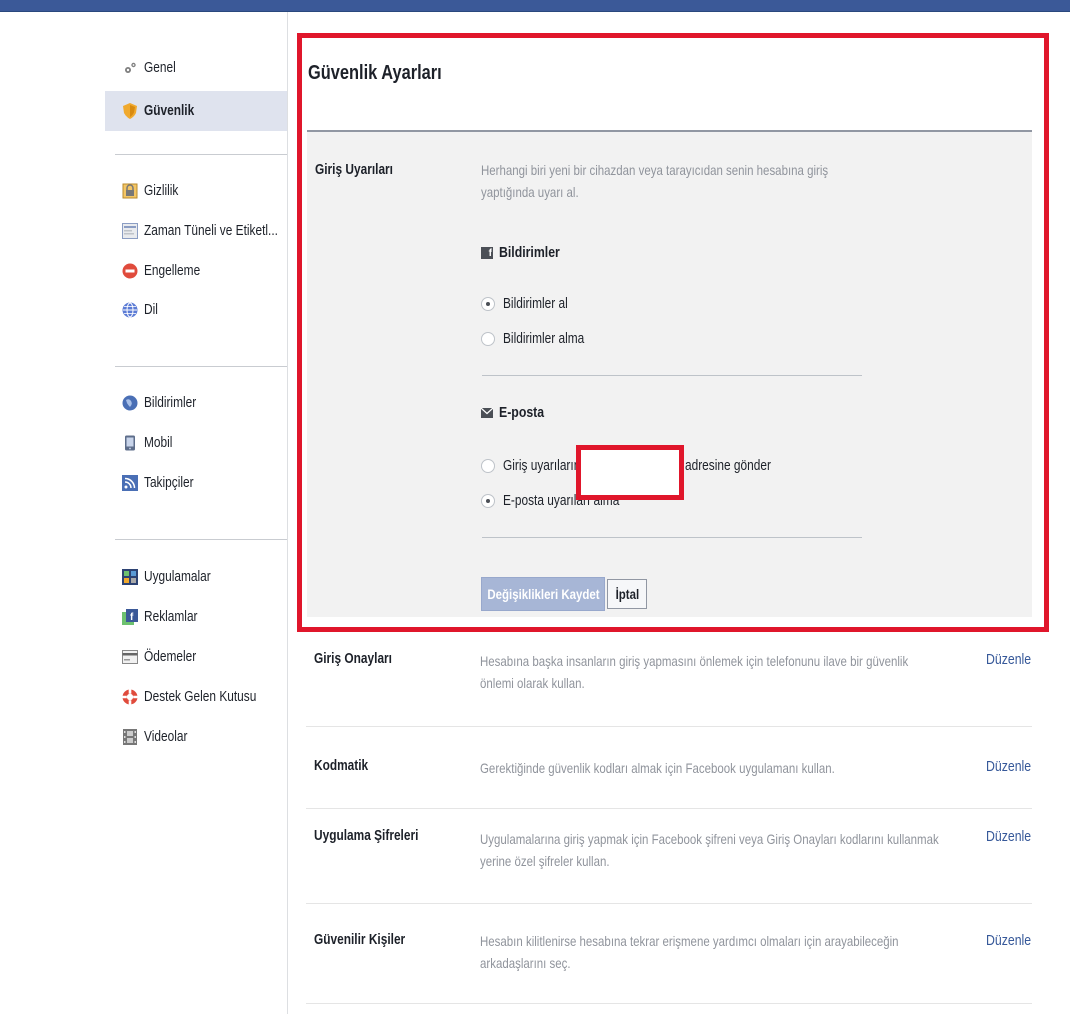 The width and height of the screenshot is (1070, 1014). I want to click on sidebar-item-label: Uygulamalar, so click(177, 577).